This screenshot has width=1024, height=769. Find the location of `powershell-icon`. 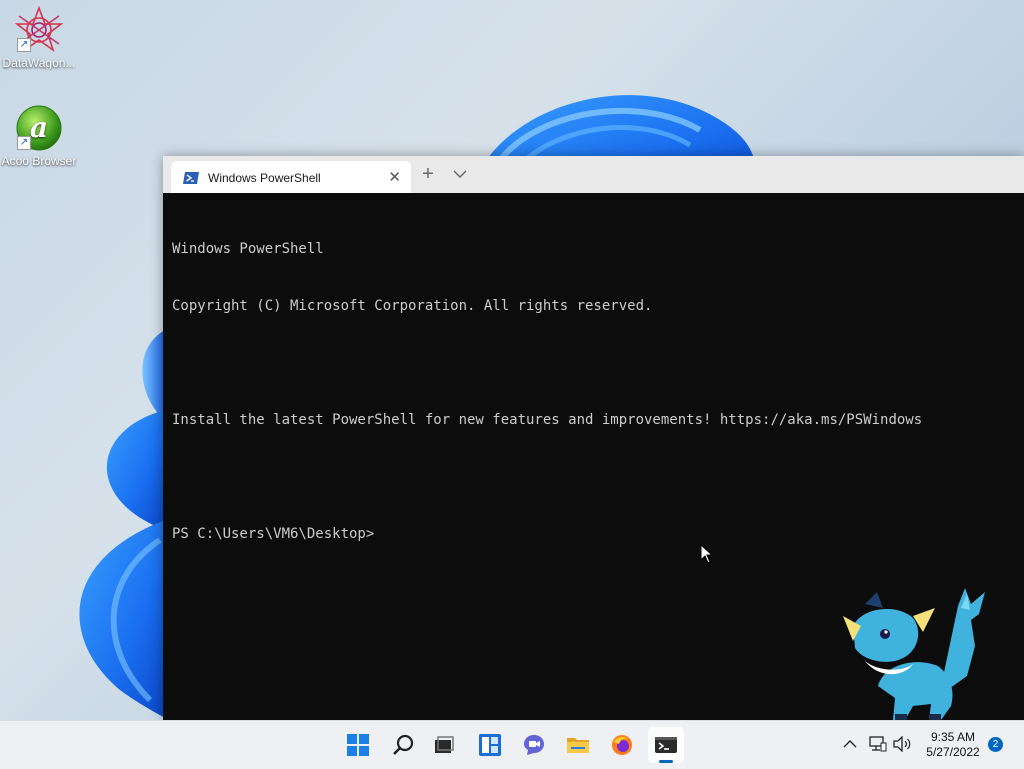

powershell-icon is located at coordinates (191, 177).